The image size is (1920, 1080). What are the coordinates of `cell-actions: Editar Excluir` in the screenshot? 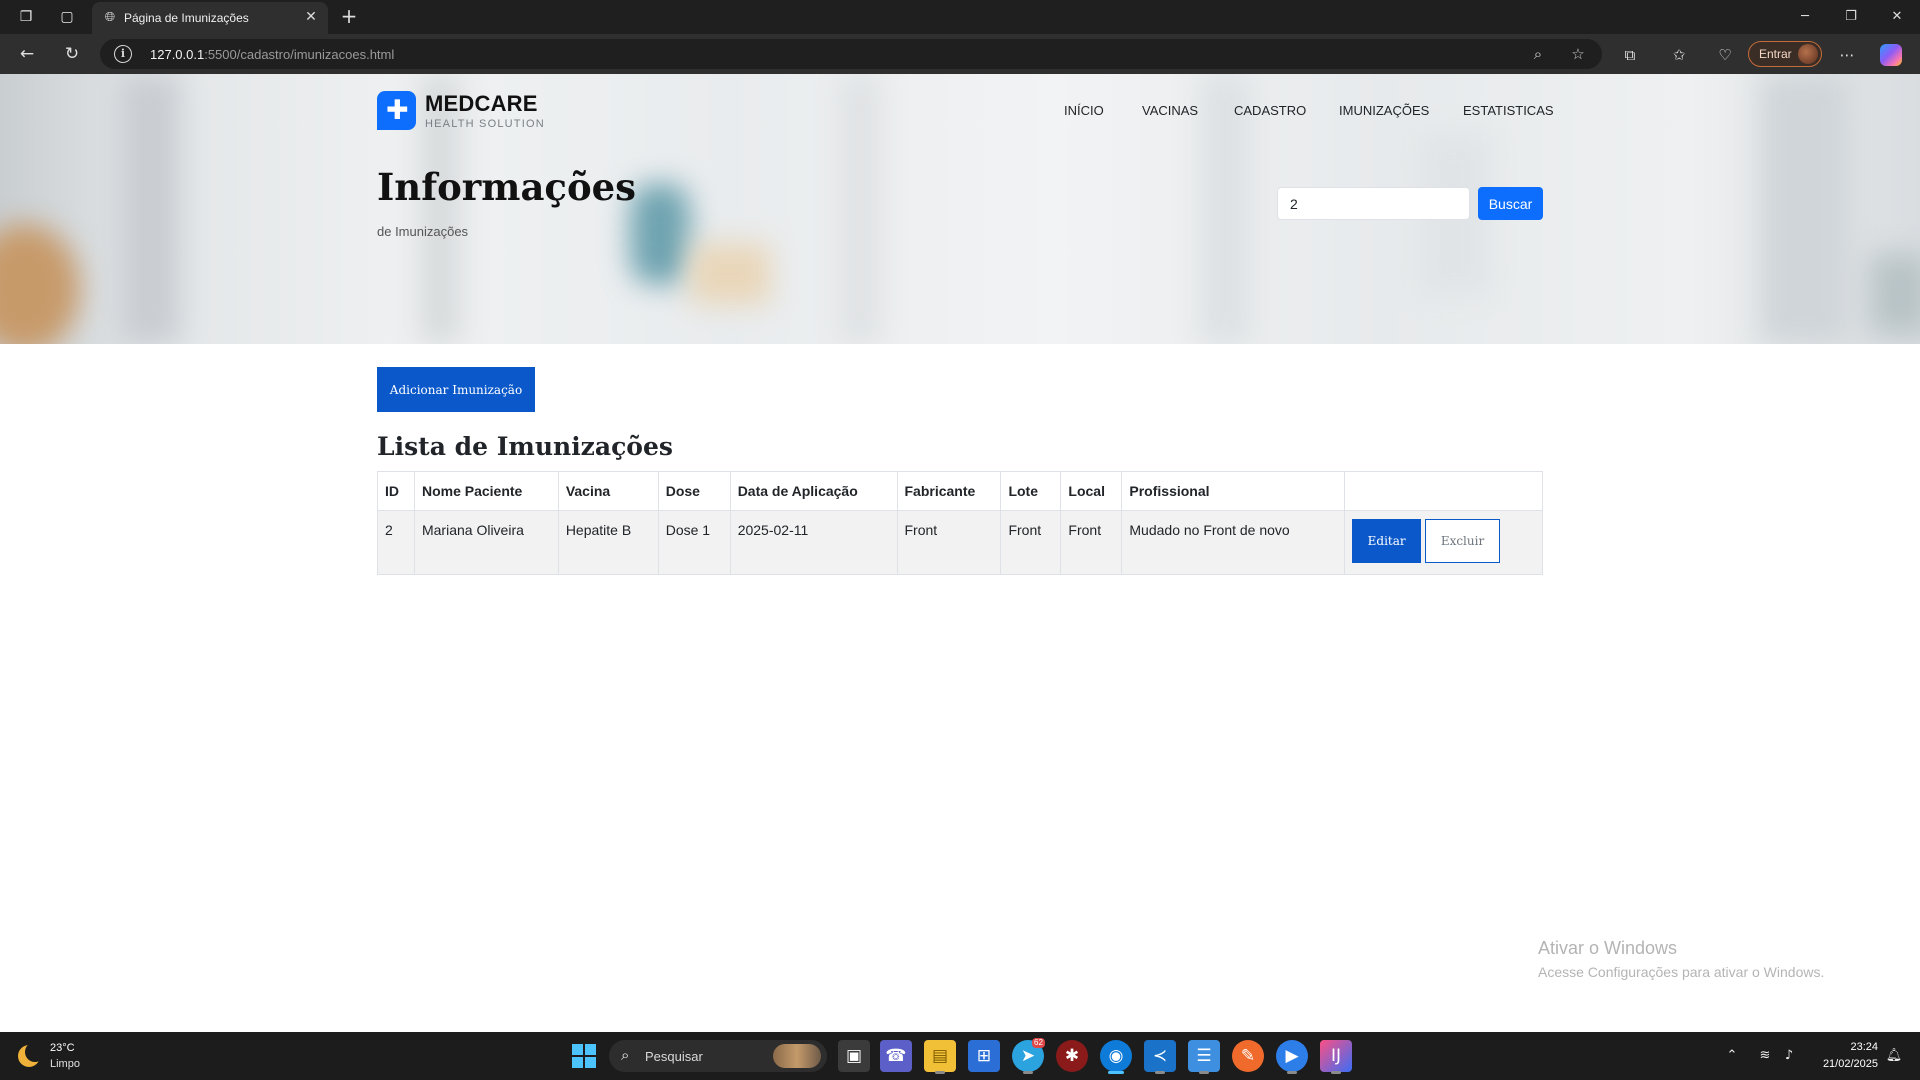 It's located at (1443, 542).